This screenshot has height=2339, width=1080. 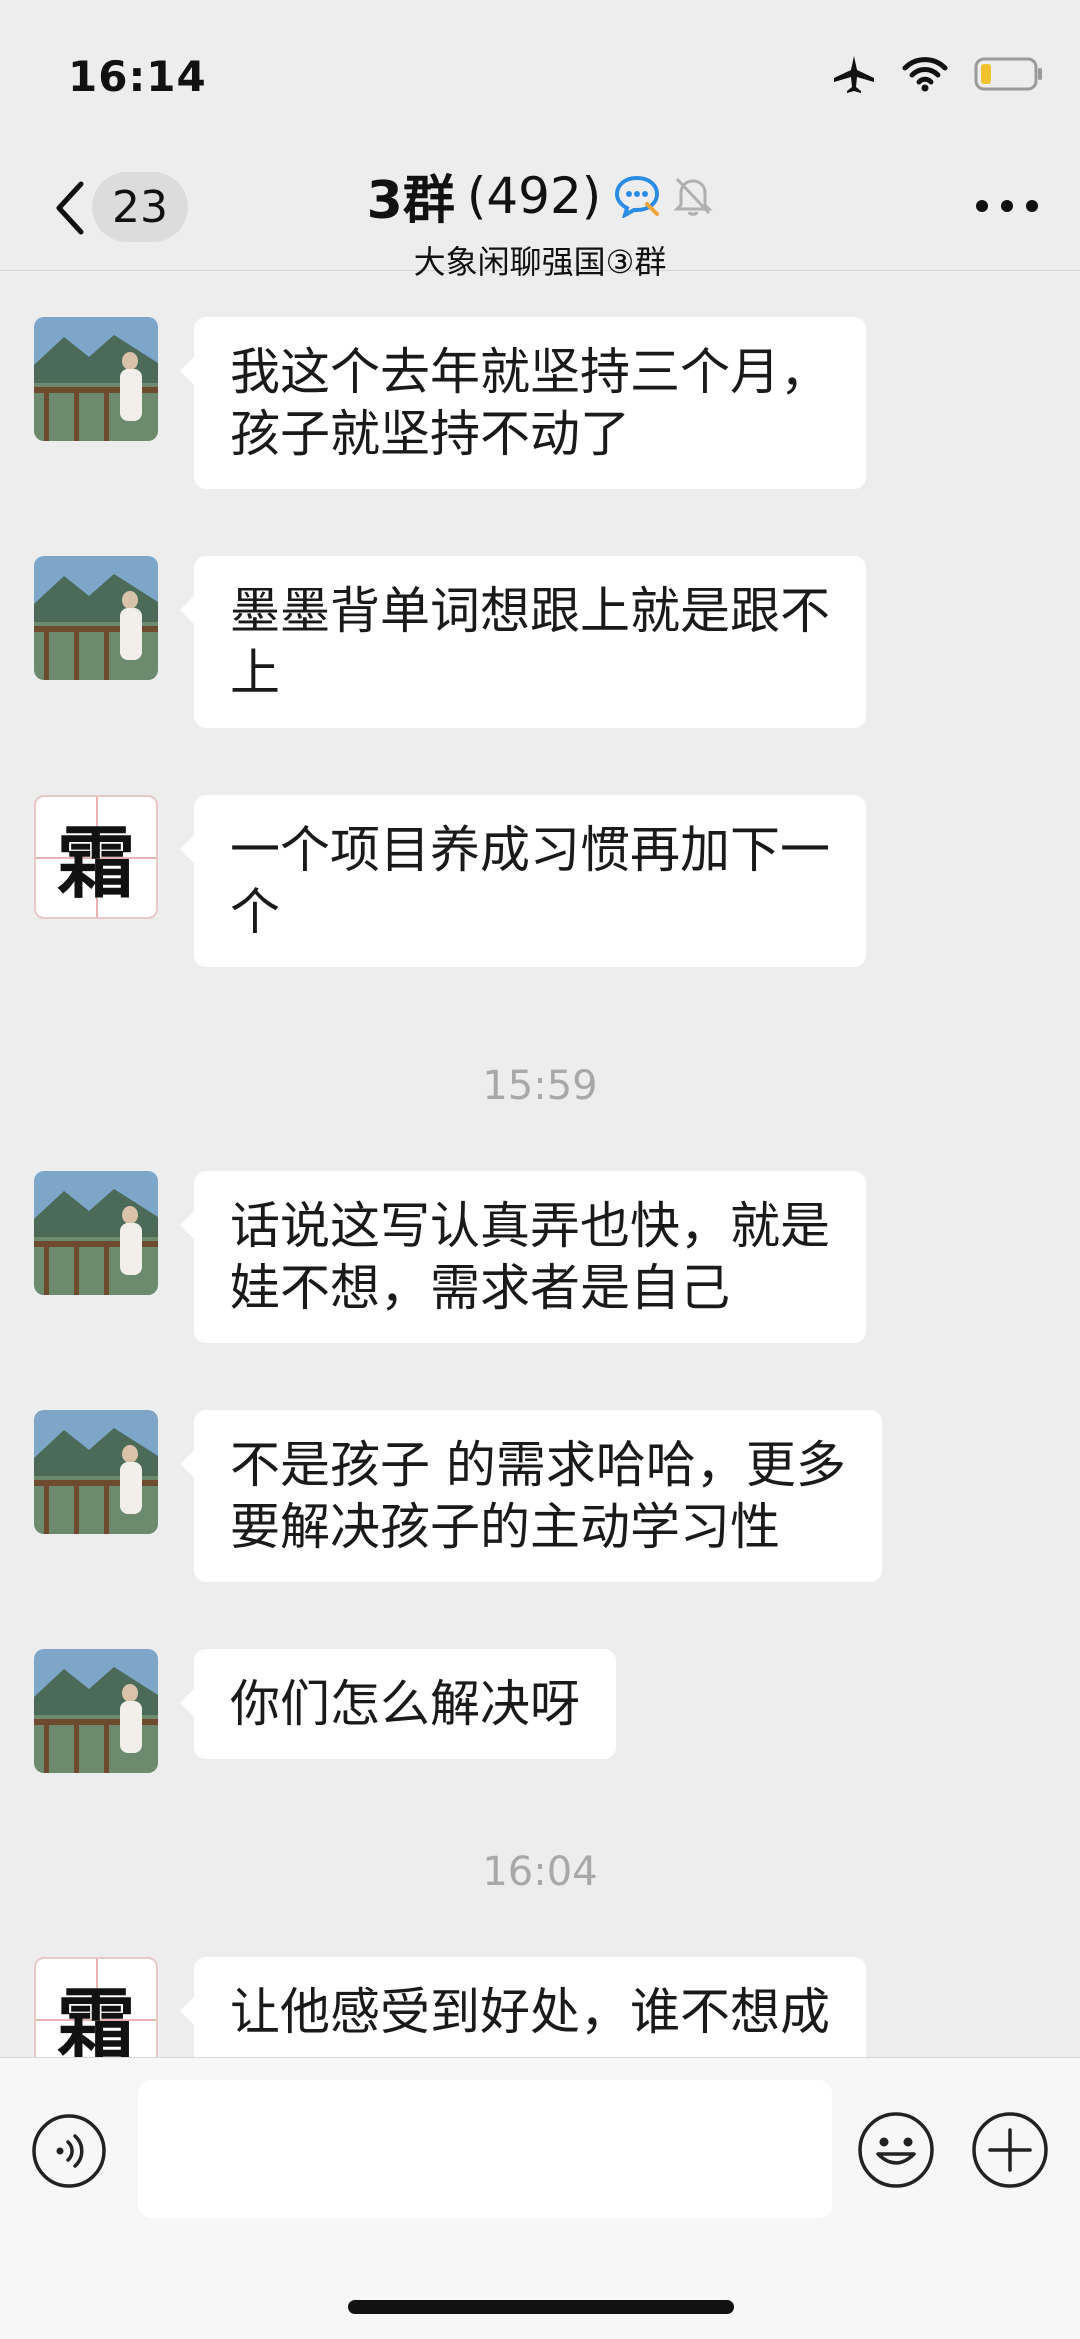 What do you see at coordinates (405, 1704) in the screenshot?
I see `message-line: 你们怎么解决呀` at bounding box center [405, 1704].